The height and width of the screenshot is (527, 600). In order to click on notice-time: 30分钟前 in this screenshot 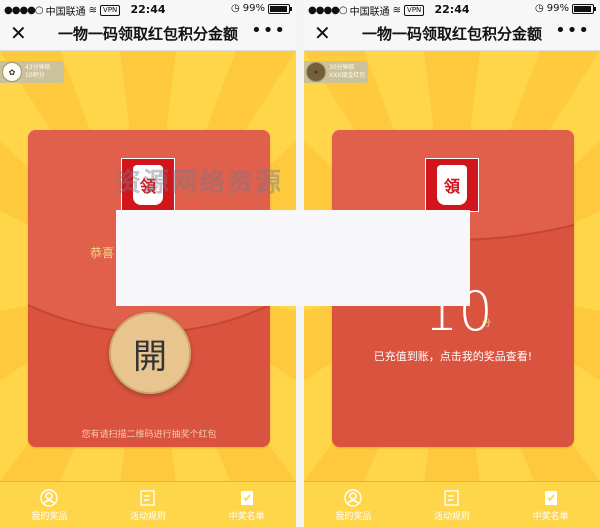, I will do `click(342, 67)`.